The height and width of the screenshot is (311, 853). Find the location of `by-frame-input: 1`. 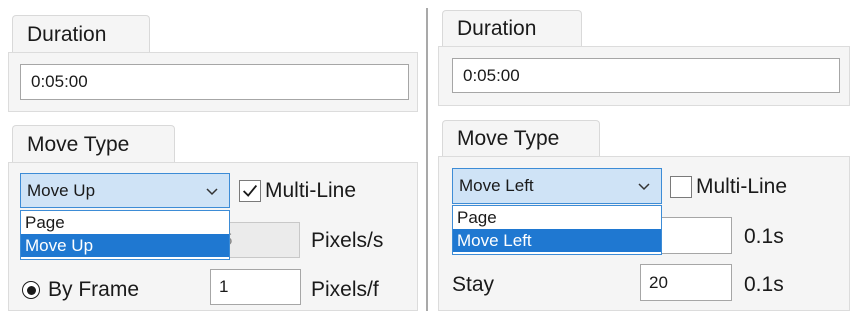

by-frame-input: 1 is located at coordinates (255, 287).